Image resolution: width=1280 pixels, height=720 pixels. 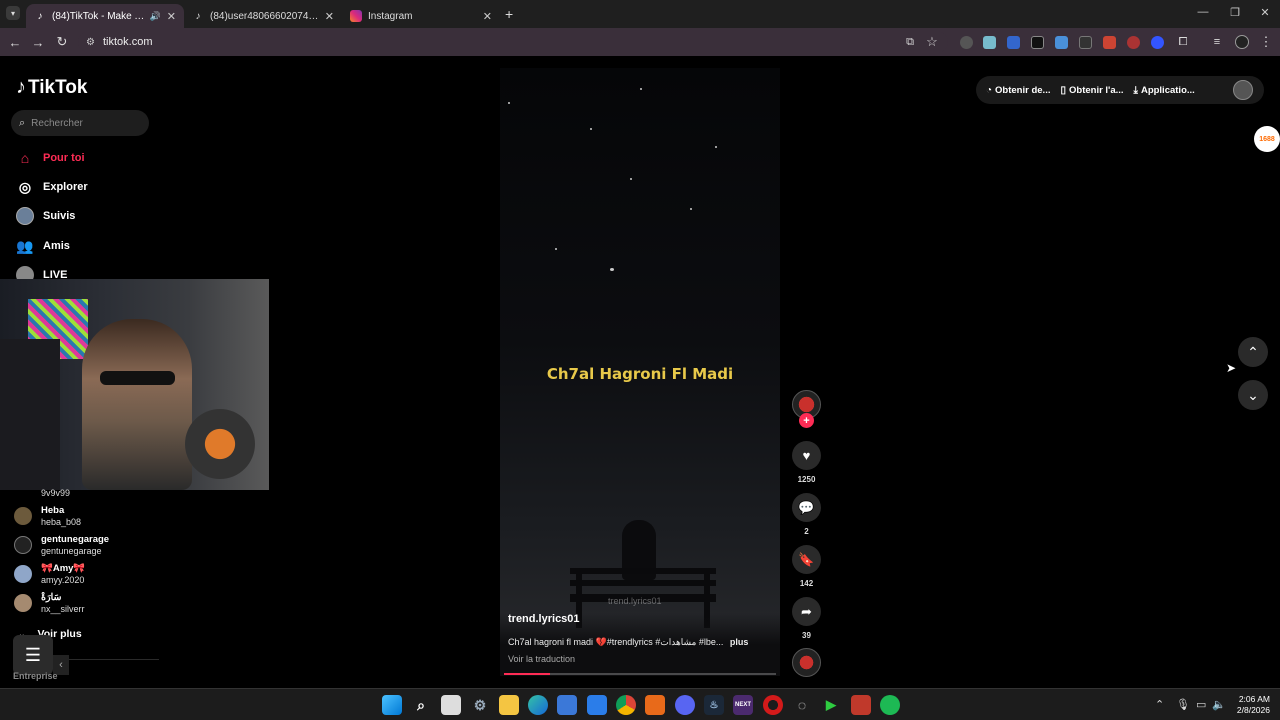 I want to click on close-window-button: ✕, so click(x=1265, y=12).